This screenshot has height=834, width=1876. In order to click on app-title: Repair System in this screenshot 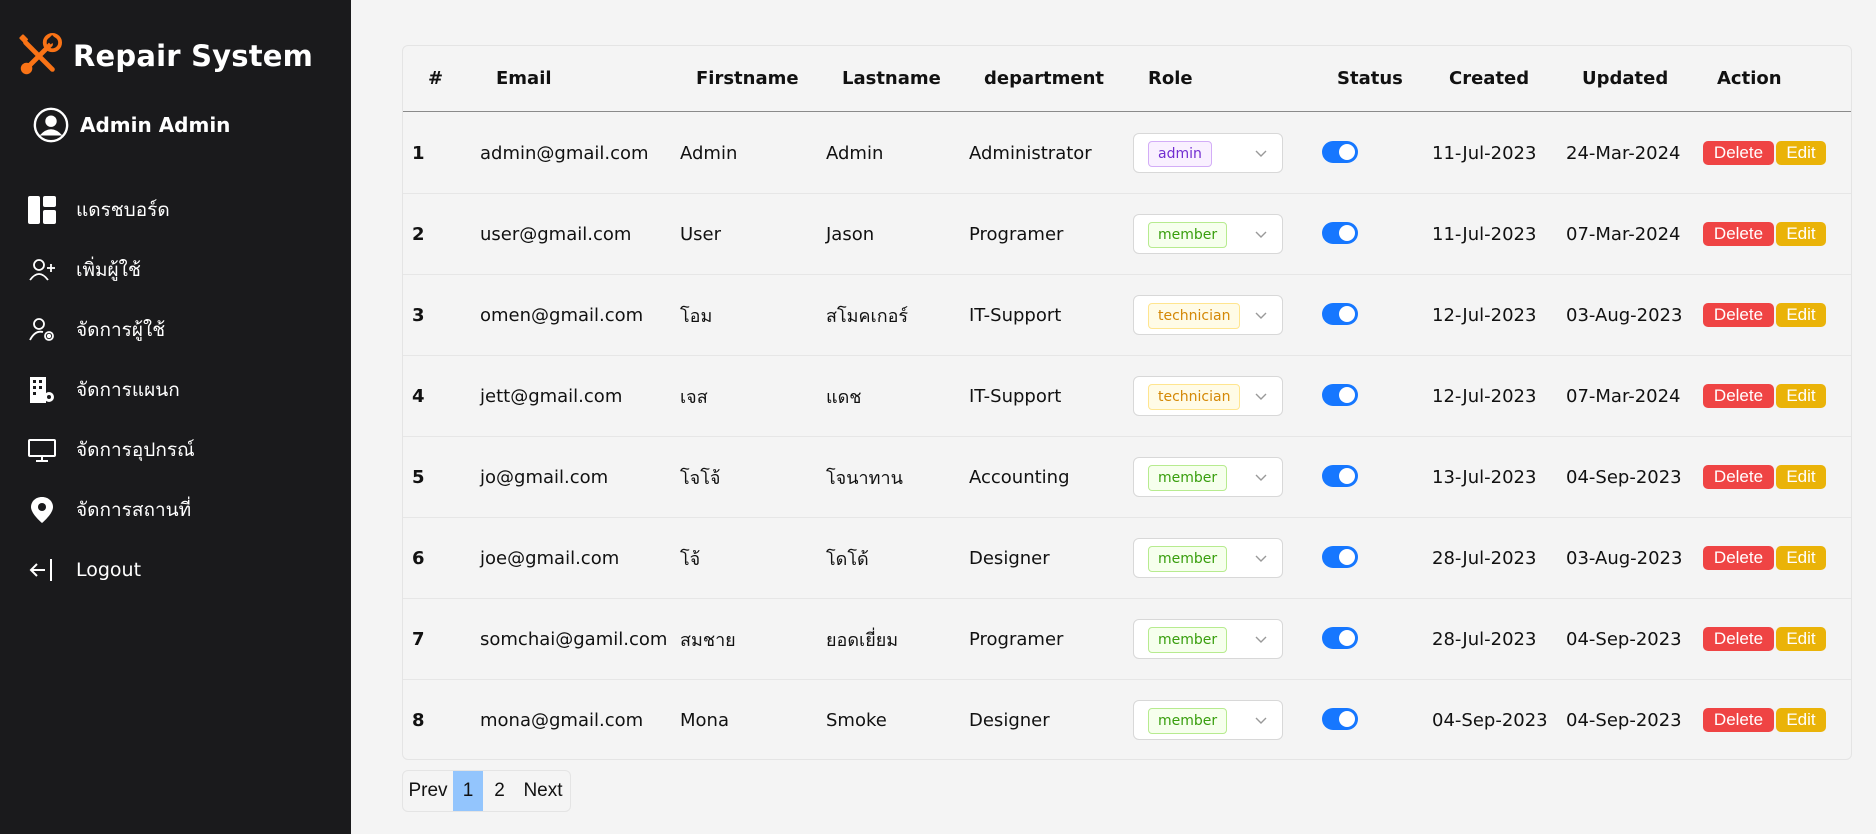, I will do `click(193, 56)`.